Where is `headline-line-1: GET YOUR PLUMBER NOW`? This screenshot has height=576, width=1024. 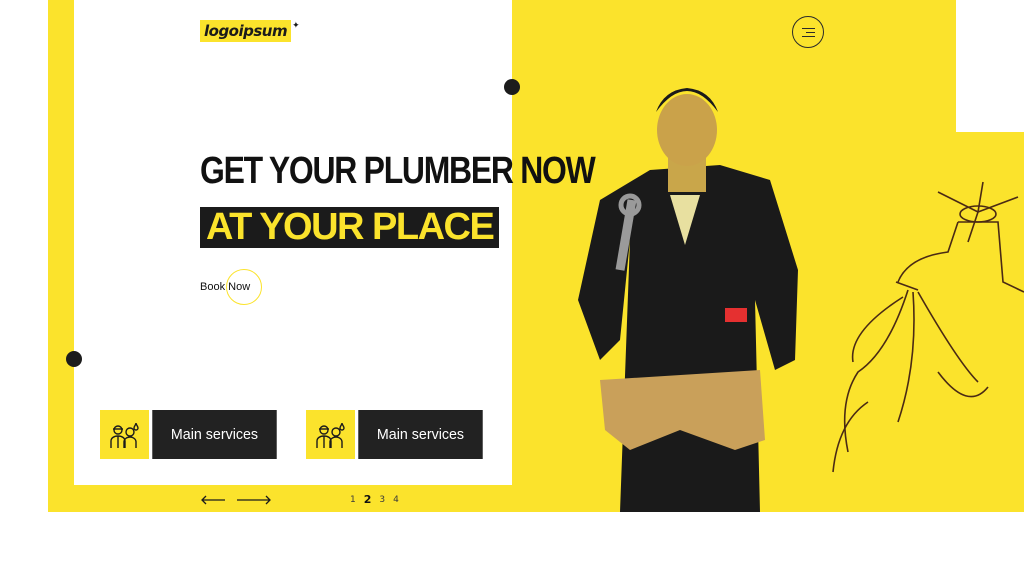 headline-line-1: GET YOUR PLUMBER NOW is located at coordinates (398, 171).